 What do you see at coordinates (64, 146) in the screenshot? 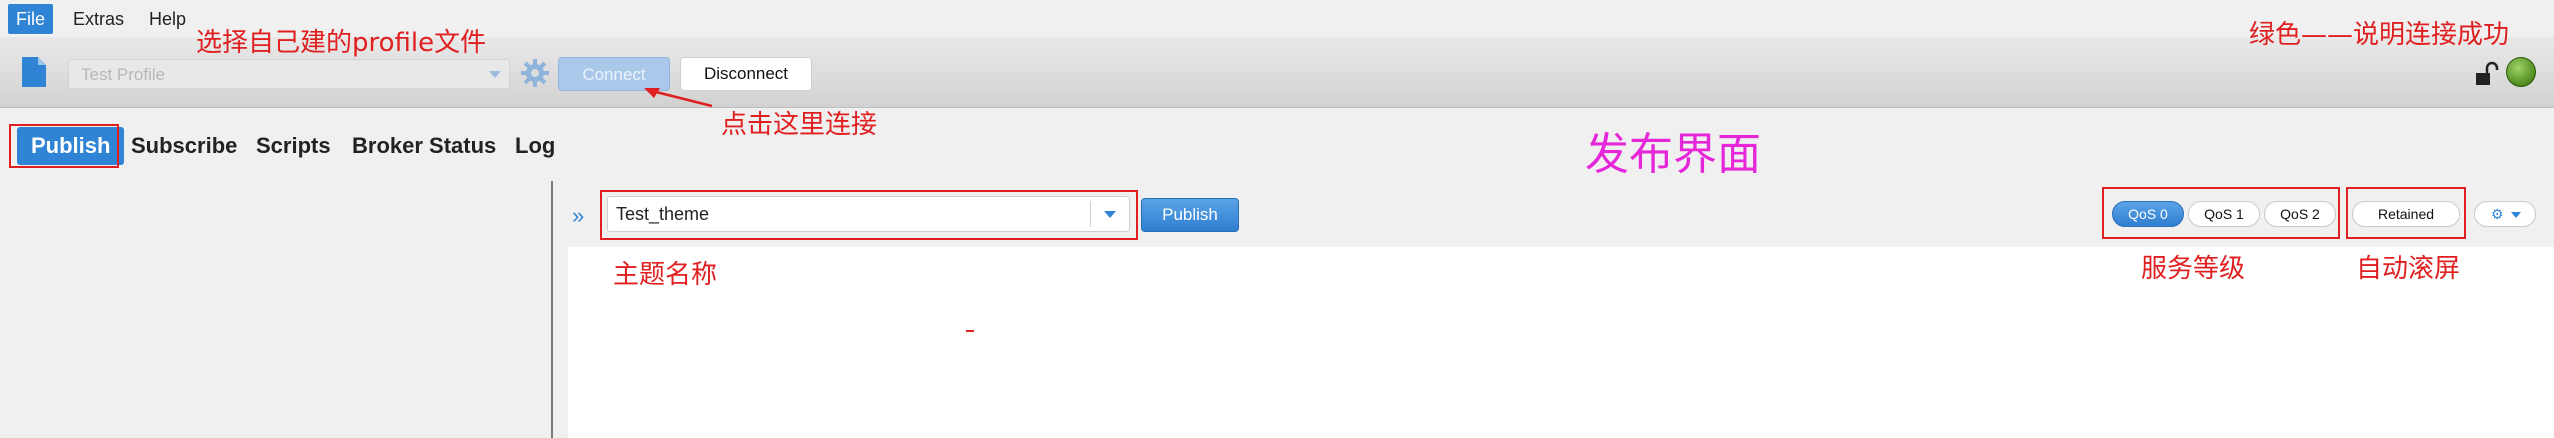
I see `annotation-box-publish-tab` at bounding box center [64, 146].